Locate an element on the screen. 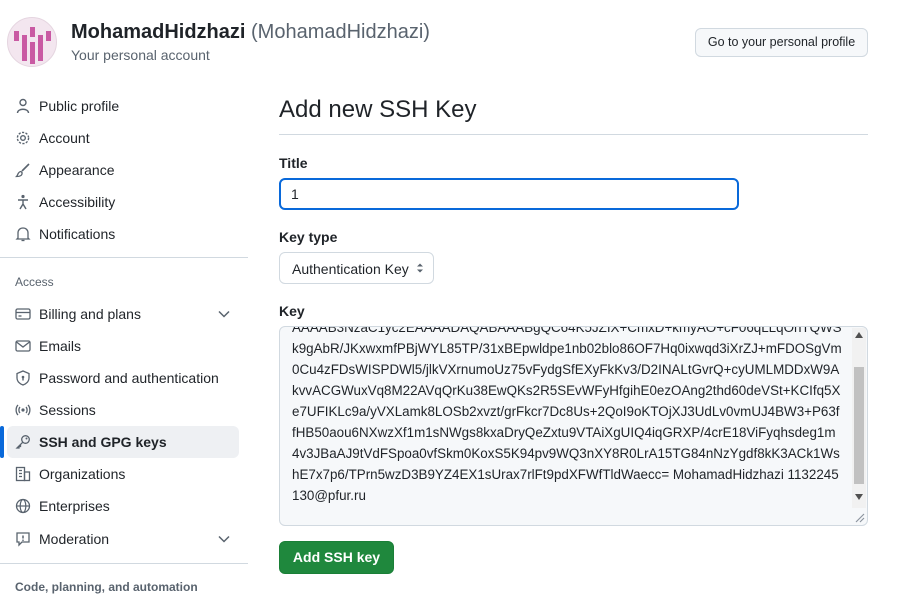 The image size is (906, 594). sidebar-item-label: Enterprises is located at coordinates (74, 506).